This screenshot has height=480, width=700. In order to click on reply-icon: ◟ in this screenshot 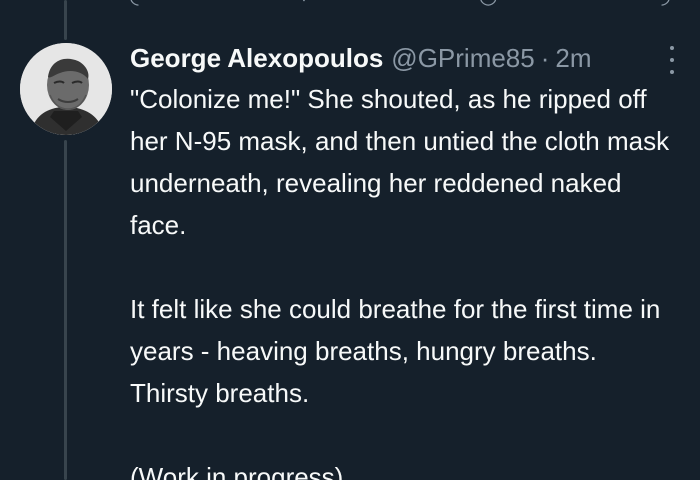, I will do `click(134, 4)`.